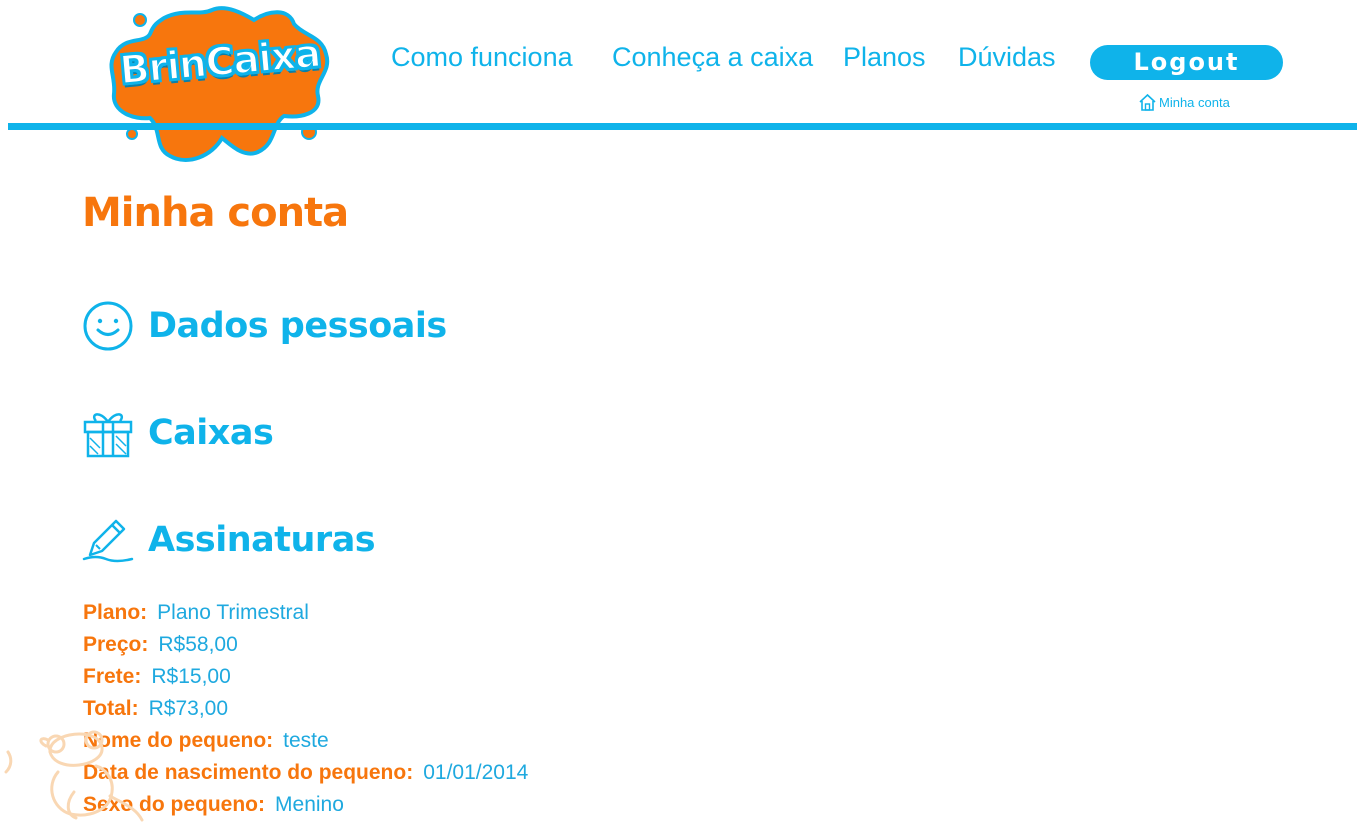 Image resolution: width=1366 pixels, height=822 pixels. Describe the element at coordinates (1007, 57) in the screenshot. I see `nav-duvidas: Dúvidas` at that location.